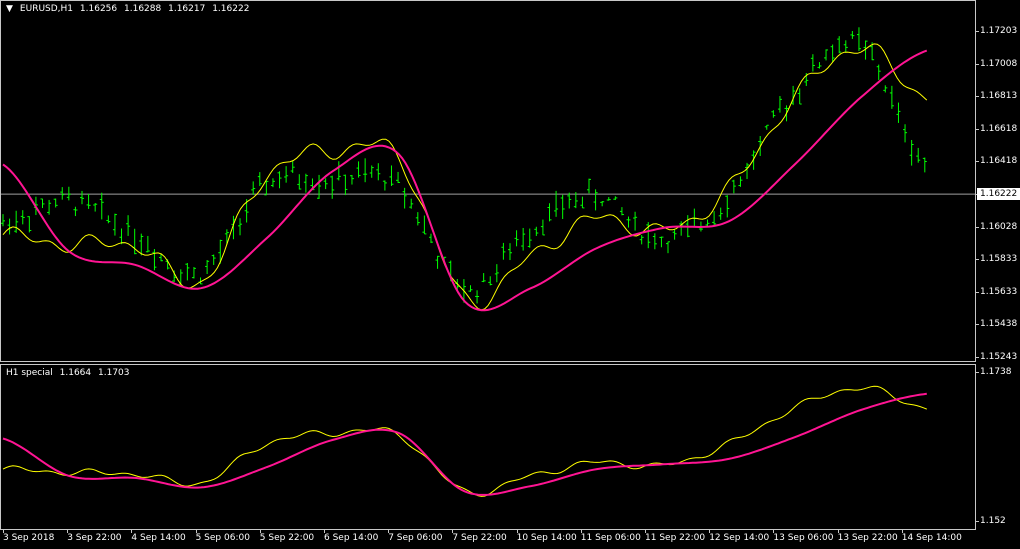 This screenshot has height=549, width=1020. What do you see at coordinates (867, 538) in the screenshot?
I see `time-tick-label: 13 Sep 22:00` at bounding box center [867, 538].